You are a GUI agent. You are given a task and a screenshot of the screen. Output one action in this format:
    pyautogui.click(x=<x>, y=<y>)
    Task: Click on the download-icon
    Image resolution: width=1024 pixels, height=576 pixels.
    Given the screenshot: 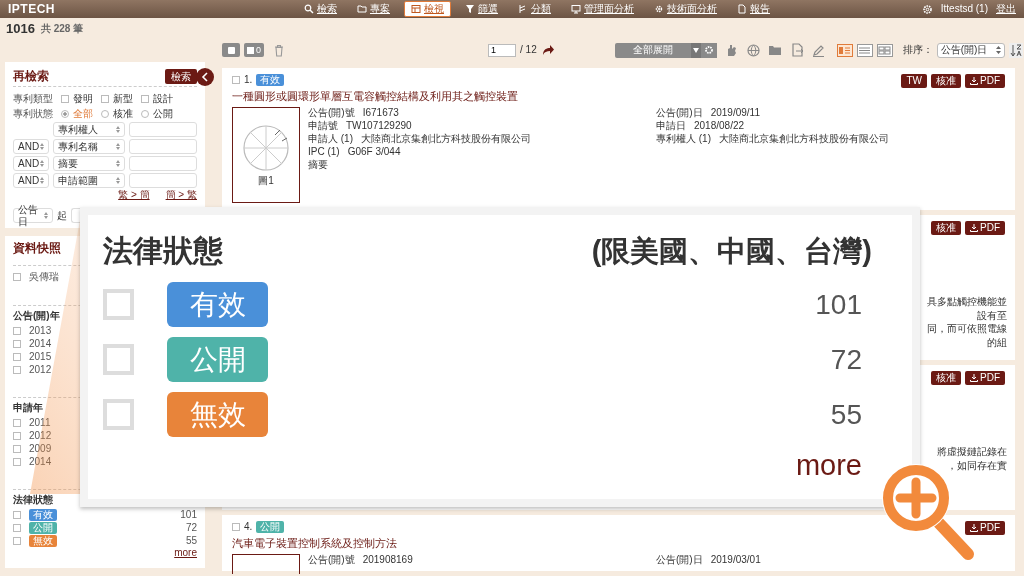 What is the action you would take?
    pyautogui.click(x=974, y=378)
    